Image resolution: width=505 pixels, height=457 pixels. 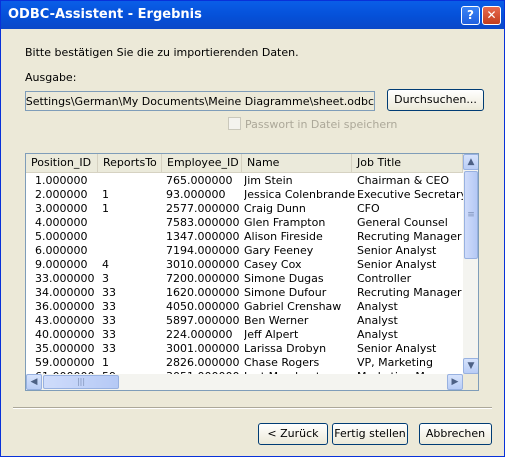 I want to click on separator, so click(x=252, y=408).